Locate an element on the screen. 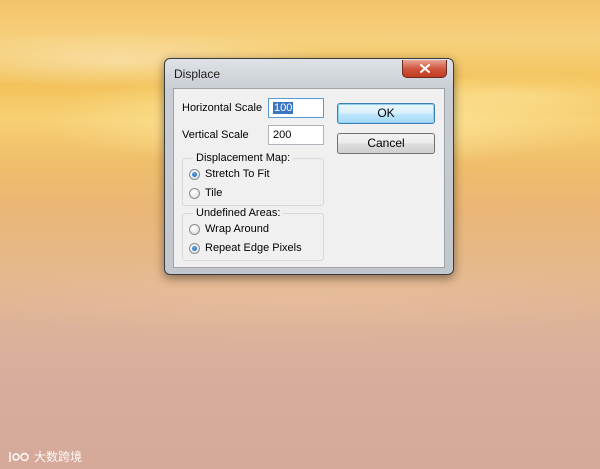  close-icon is located at coordinates (424, 68).